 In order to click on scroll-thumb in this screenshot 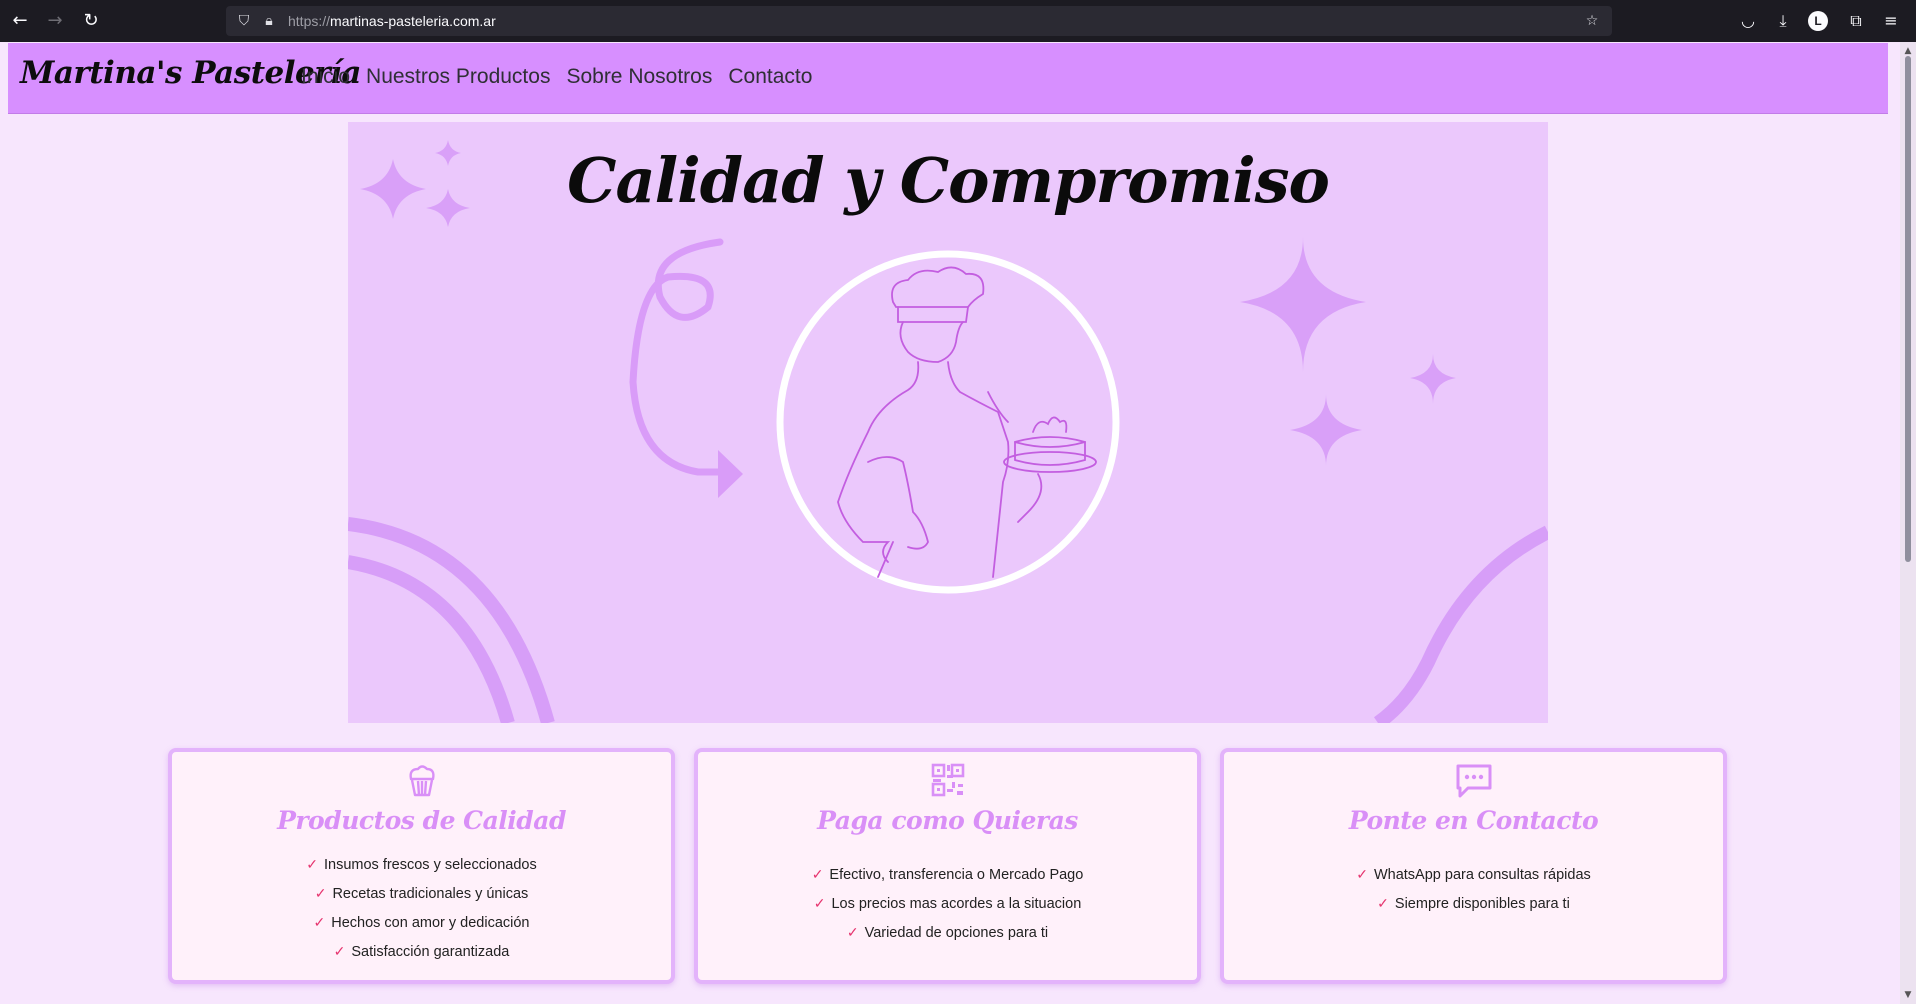, I will do `click(1908, 309)`.